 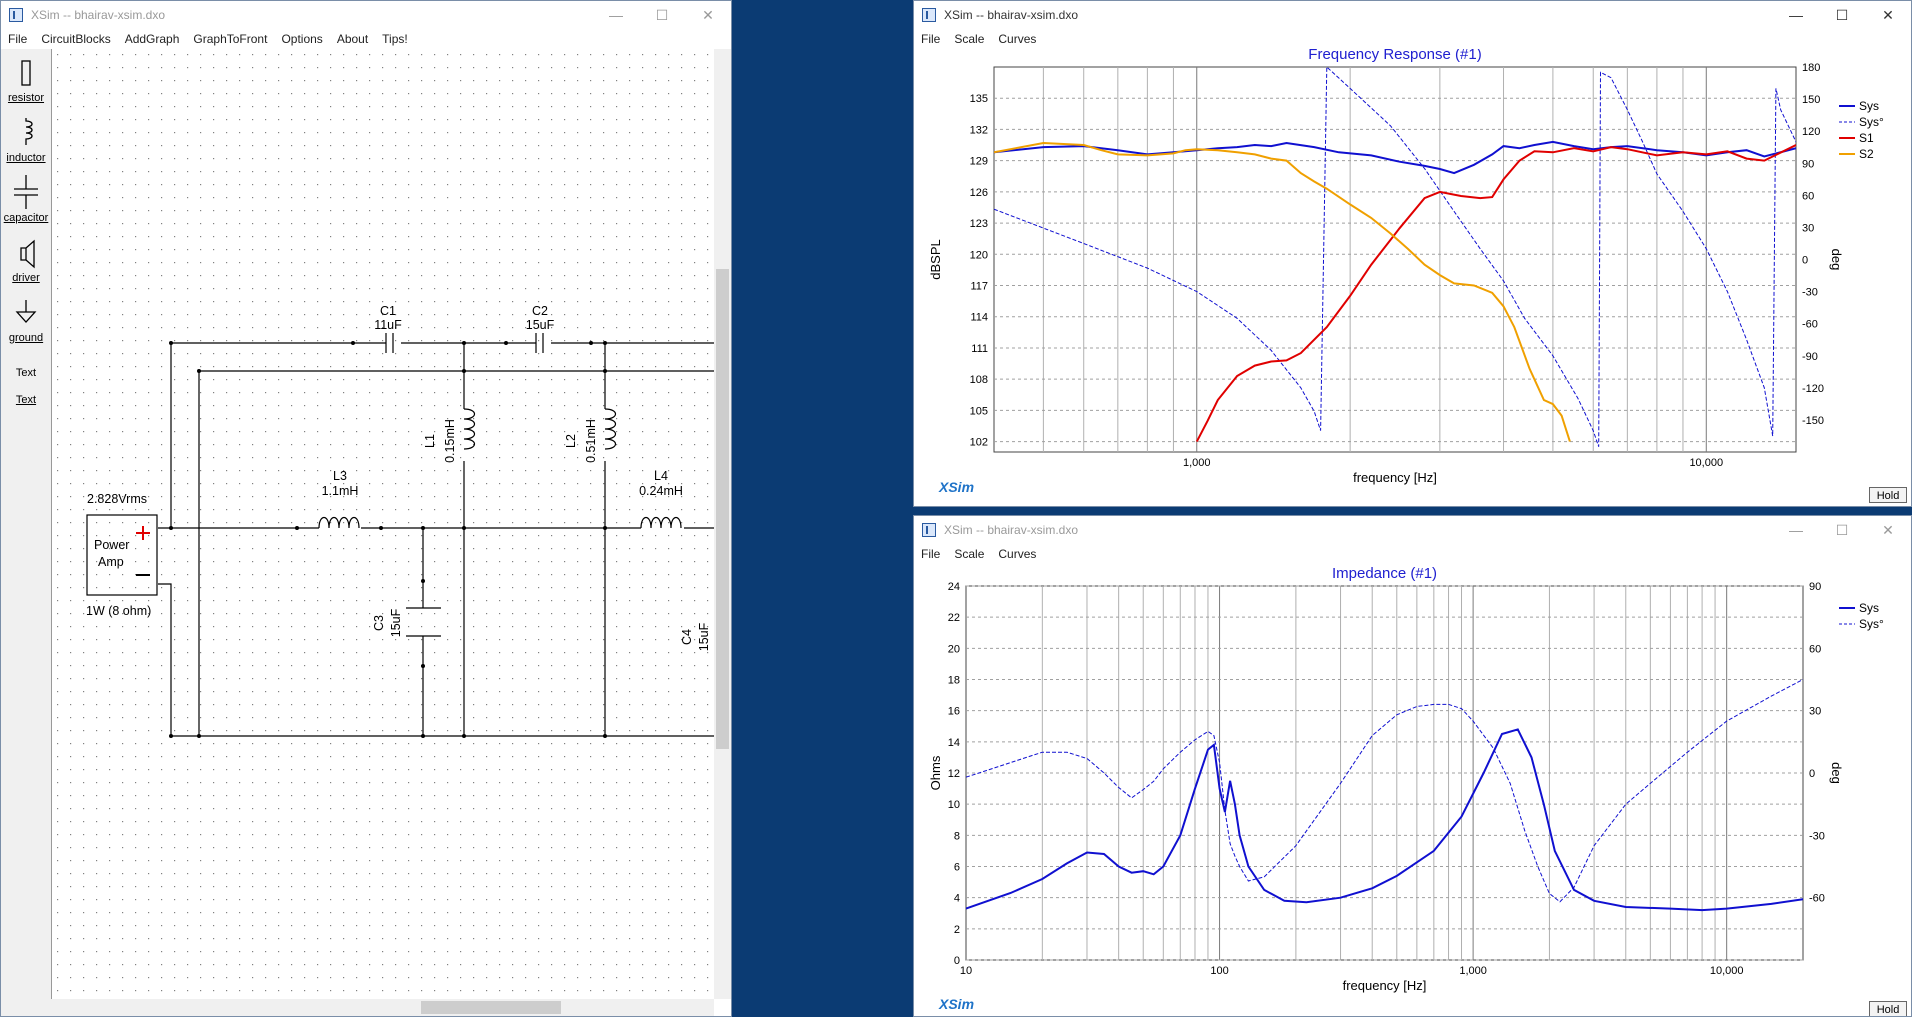 What do you see at coordinates (1811, 132) in the screenshot?
I see `y2-tick-label: 120` at bounding box center [1811, 132].